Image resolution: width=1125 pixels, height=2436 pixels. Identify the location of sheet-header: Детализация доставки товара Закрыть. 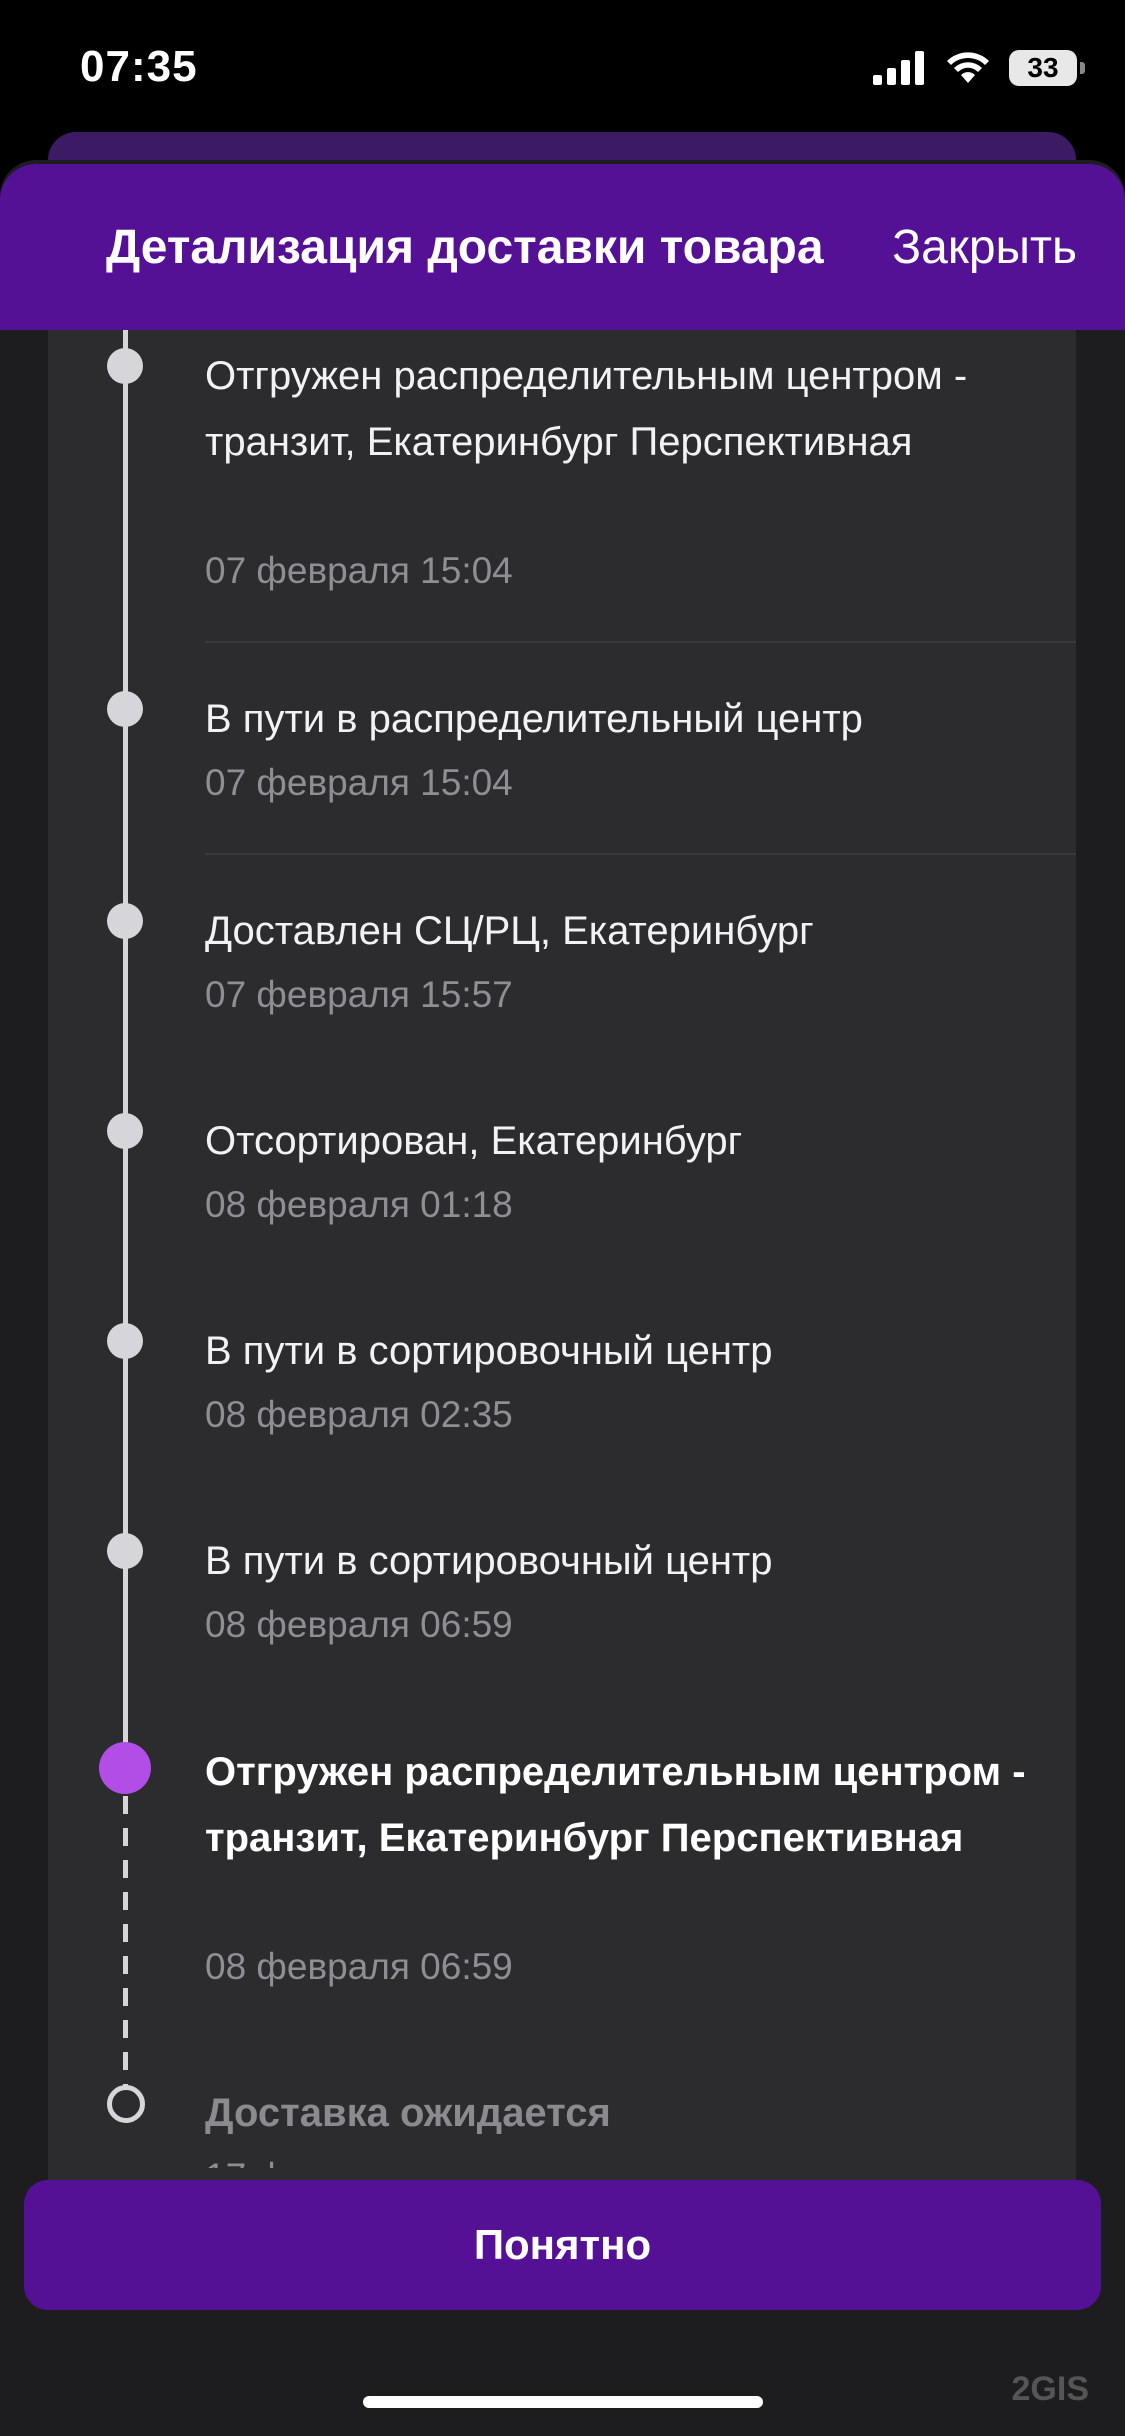
(562, 247).